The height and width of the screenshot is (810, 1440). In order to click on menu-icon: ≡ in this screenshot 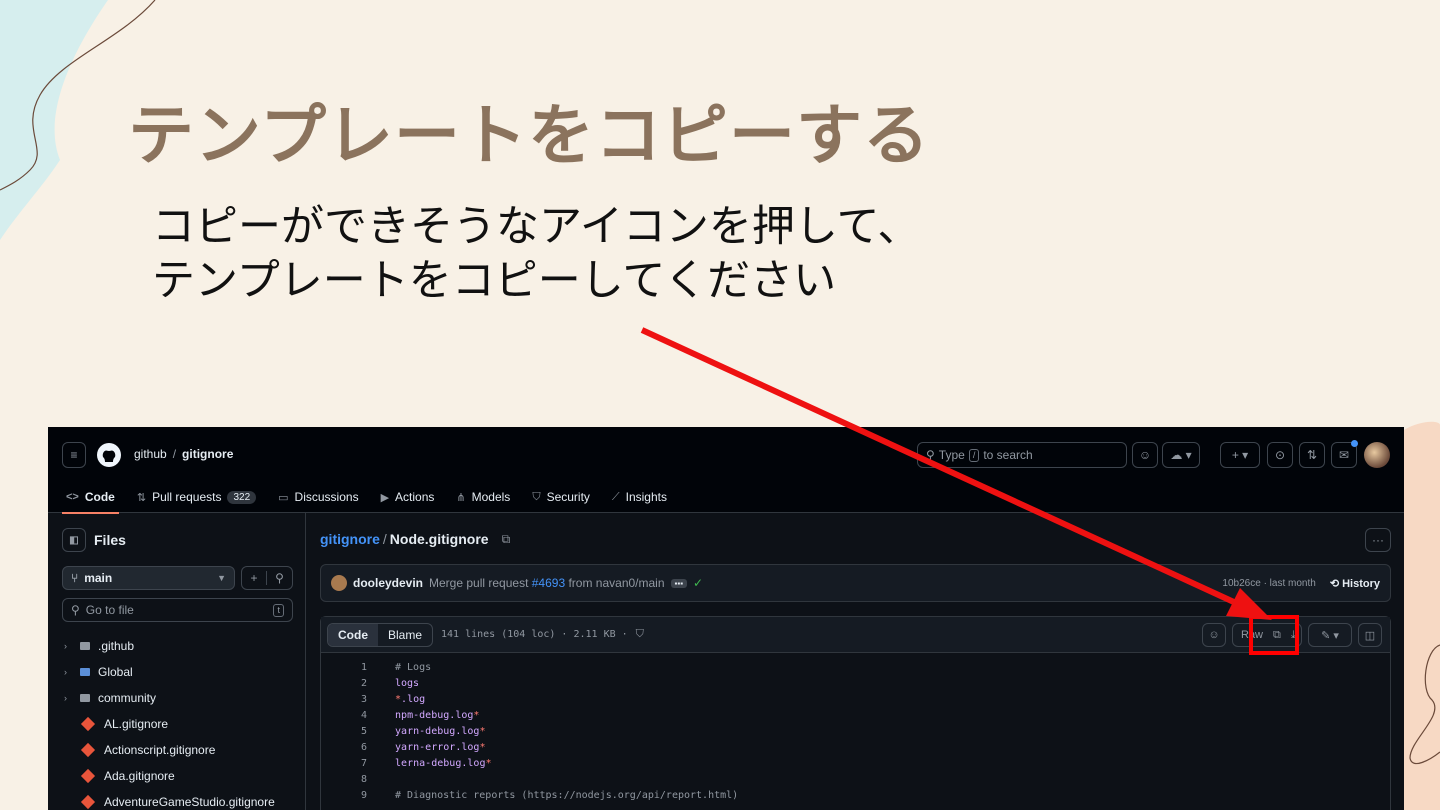, I will do `click(74, 455)`.